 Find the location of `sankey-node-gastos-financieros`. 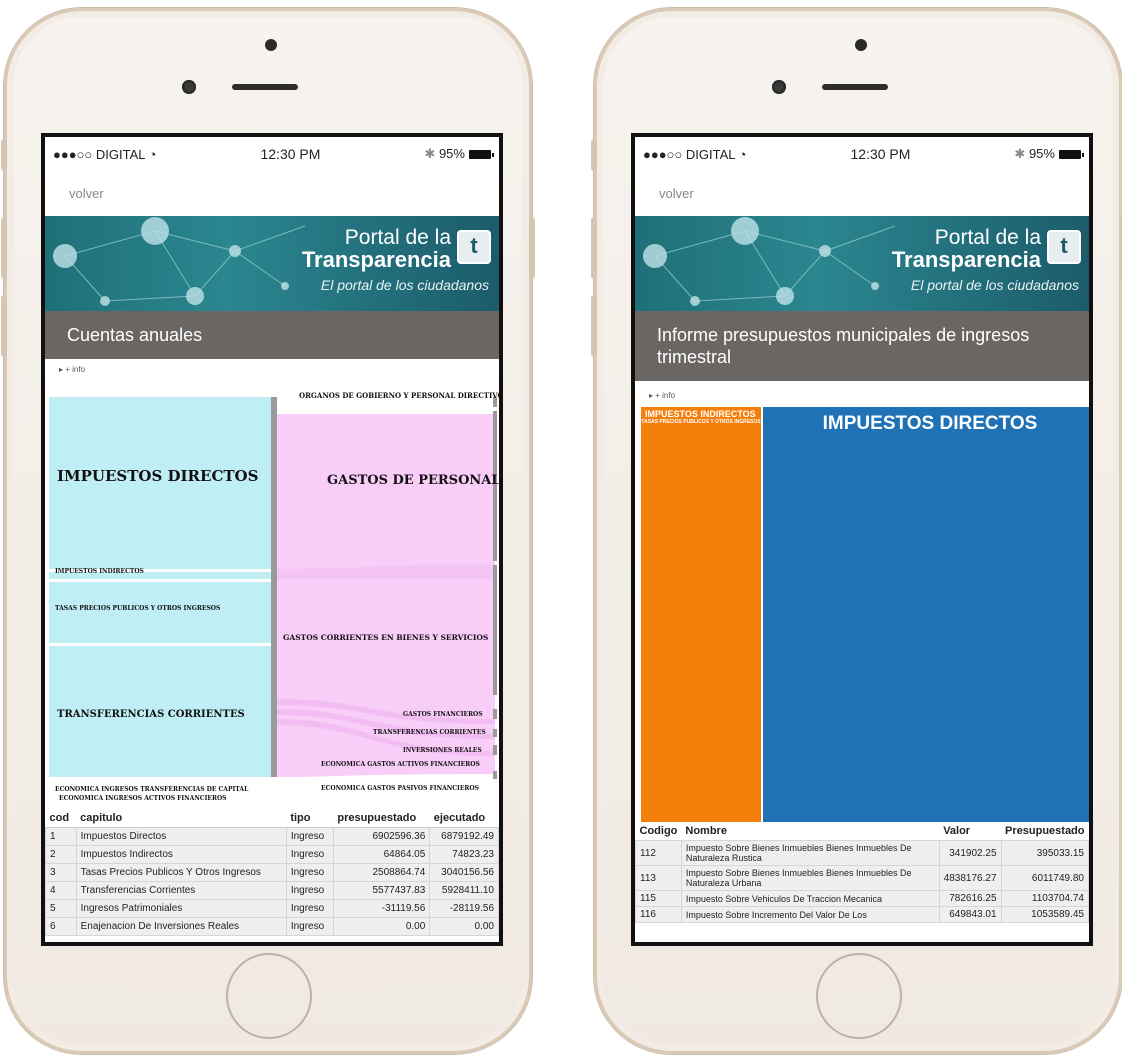

sankey-node-gastos-financieros is located at coordinates (495, 714).